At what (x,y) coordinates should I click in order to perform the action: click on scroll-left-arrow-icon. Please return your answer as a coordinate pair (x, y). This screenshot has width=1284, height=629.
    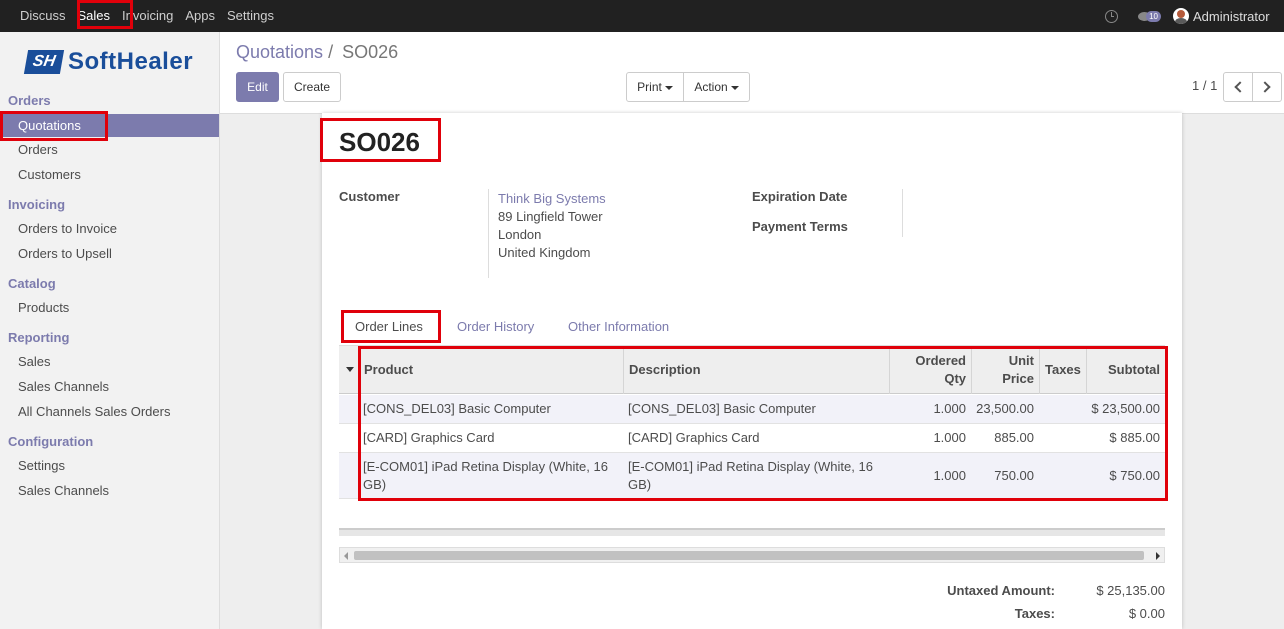
    Looking at the image, I should click on (346, 556).